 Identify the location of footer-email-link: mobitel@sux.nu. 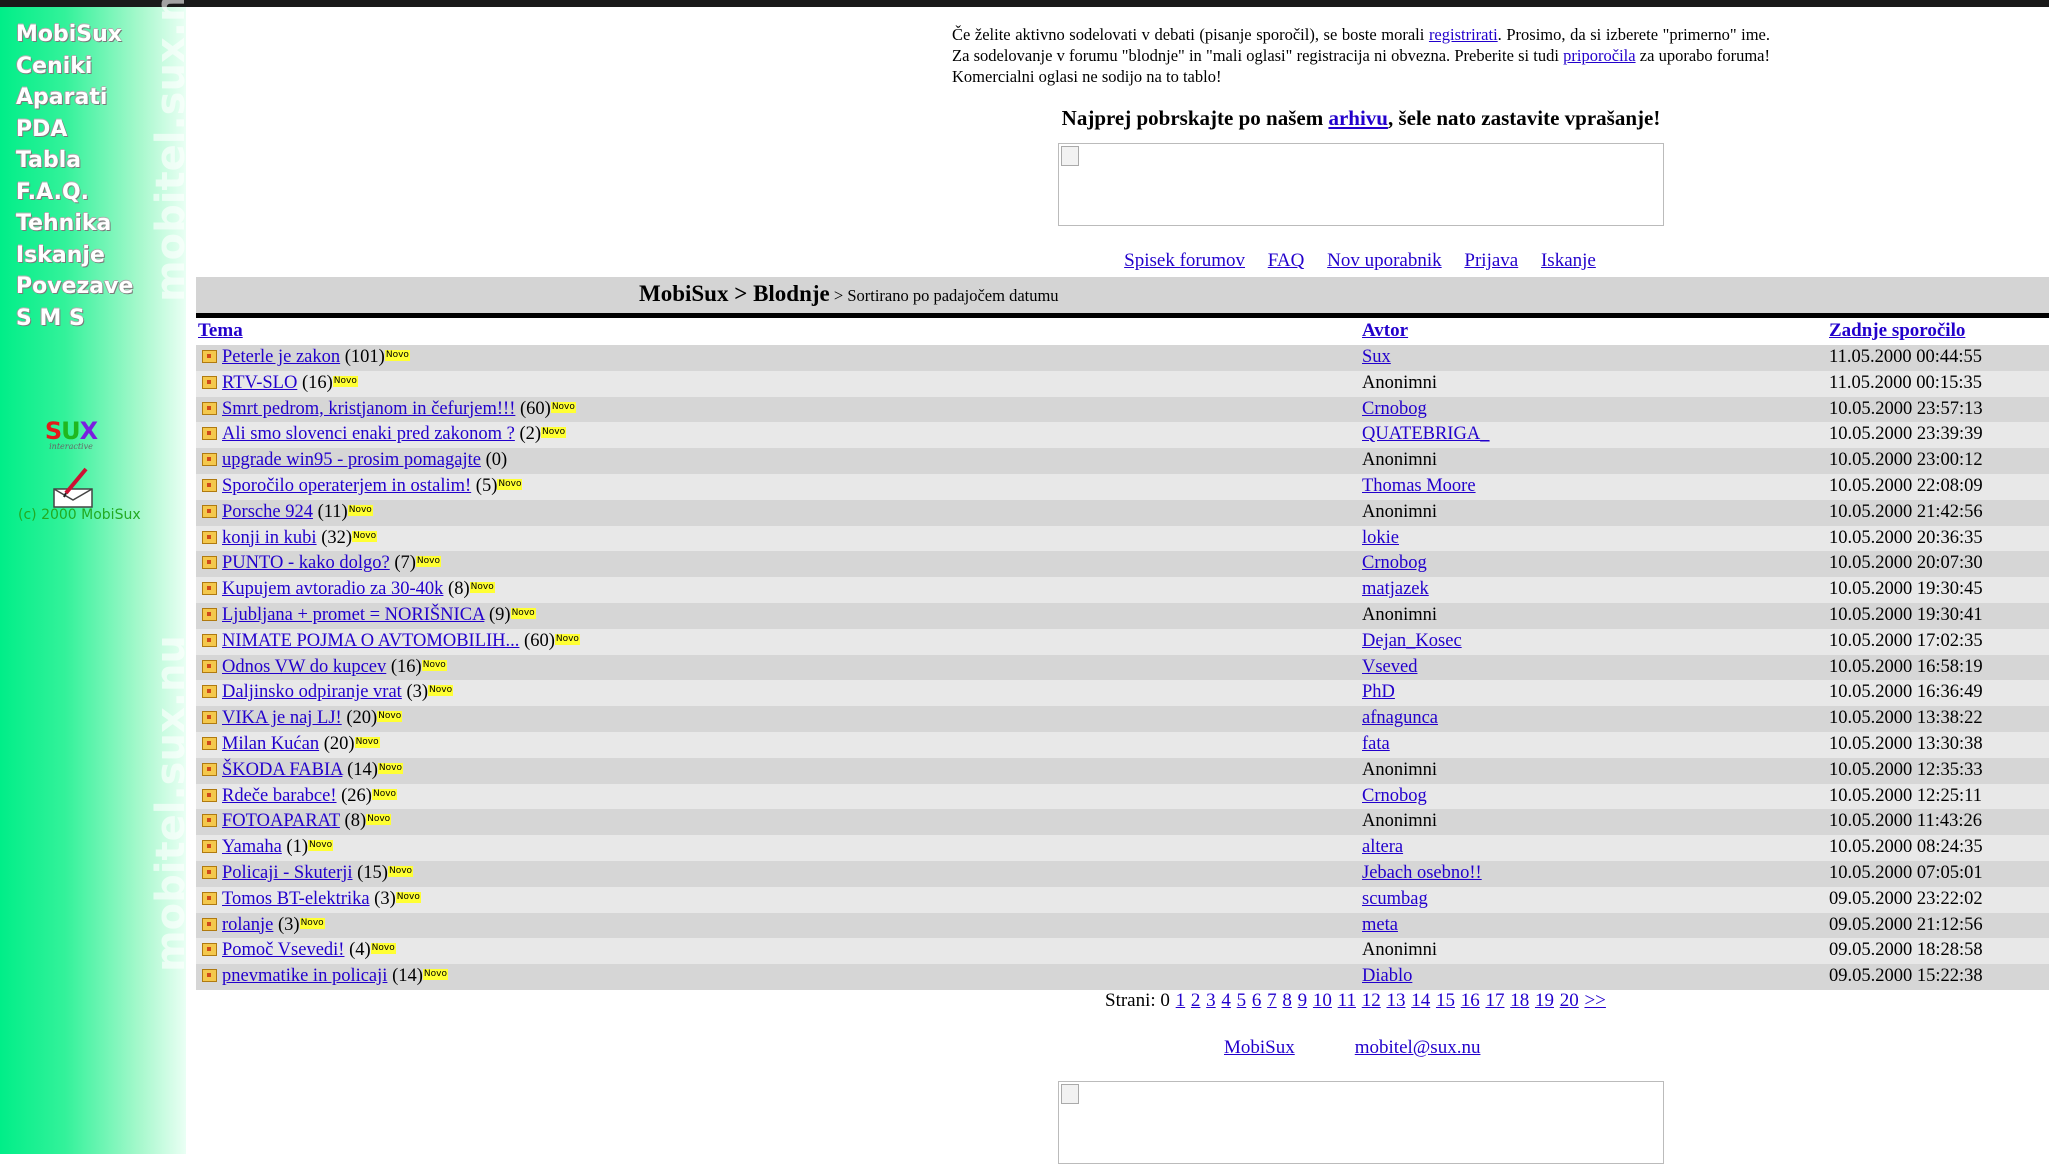
(1418, 1047).